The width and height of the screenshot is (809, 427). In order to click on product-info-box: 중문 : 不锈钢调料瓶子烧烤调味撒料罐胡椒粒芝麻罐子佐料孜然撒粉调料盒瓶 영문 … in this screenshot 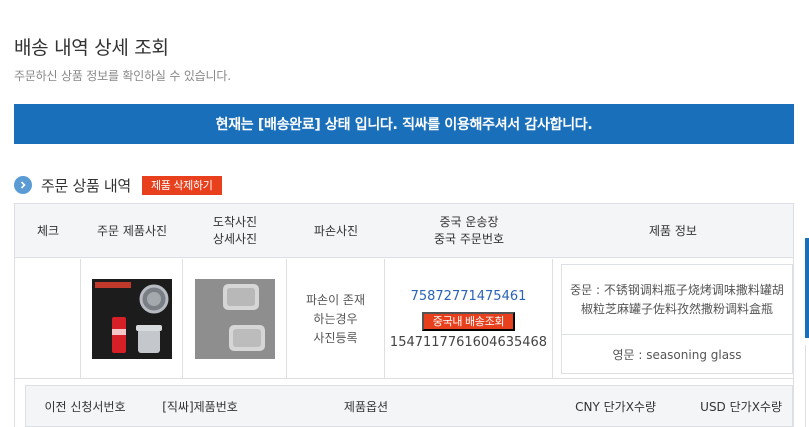, I will do `click(677, 319)`.